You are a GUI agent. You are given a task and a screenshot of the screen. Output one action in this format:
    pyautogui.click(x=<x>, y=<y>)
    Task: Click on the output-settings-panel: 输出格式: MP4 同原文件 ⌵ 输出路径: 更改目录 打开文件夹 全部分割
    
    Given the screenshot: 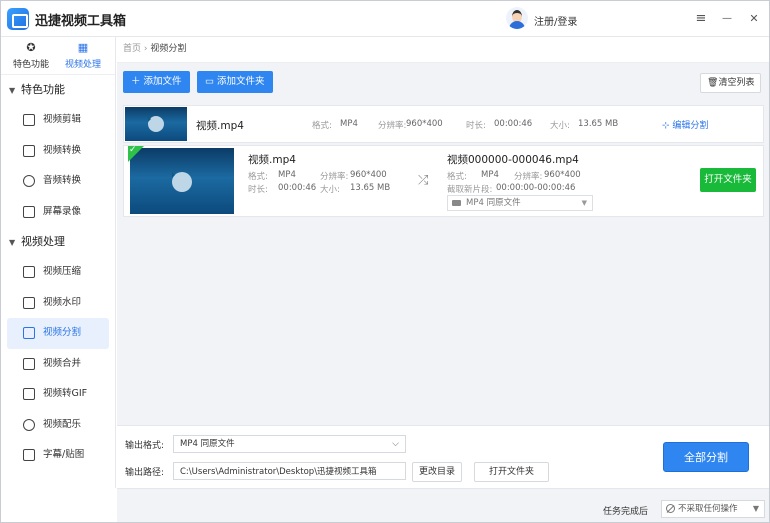 What is the action you would take?
    pyautogui.click(x=443, y=456)
    